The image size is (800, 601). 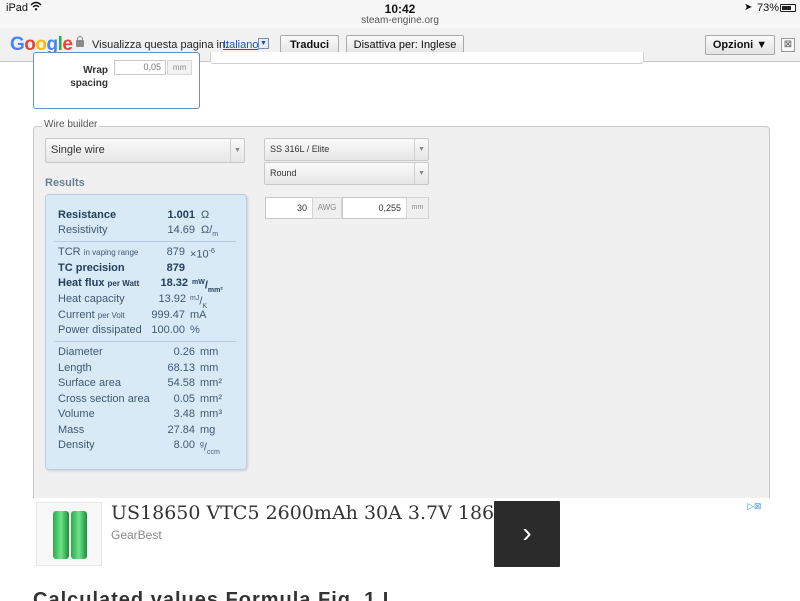 What do you see at coordinates (140, 383) in the screenshot?
I see `result-surface-area: Surface area 54.58 mm²` at bounding box center [140, 383].